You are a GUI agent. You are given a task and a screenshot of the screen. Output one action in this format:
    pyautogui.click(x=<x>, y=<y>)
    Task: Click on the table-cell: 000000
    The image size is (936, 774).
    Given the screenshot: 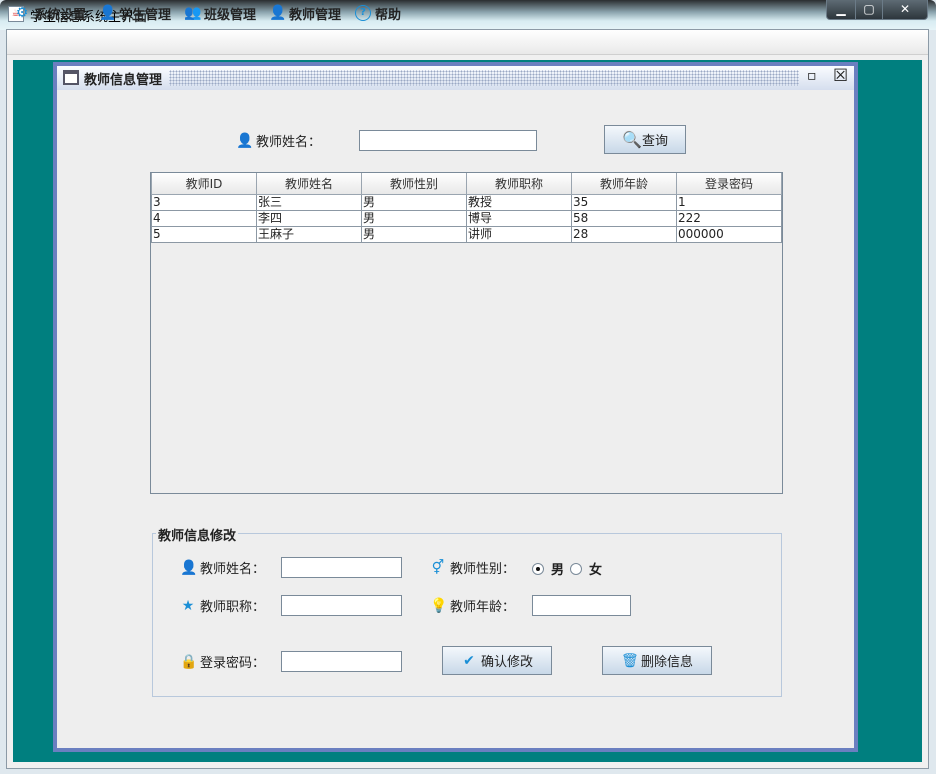 What is the action you would take?
    pyautogui.click(x=729, y=234)
    